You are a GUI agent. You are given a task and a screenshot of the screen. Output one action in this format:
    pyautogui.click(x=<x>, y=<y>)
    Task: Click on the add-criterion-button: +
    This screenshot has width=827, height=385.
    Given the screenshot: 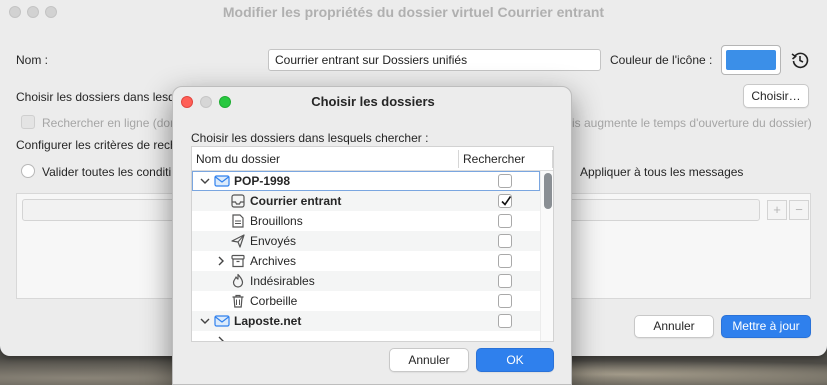 What is the action you would take?
    pyautogui.click(x=777, y=210)
    